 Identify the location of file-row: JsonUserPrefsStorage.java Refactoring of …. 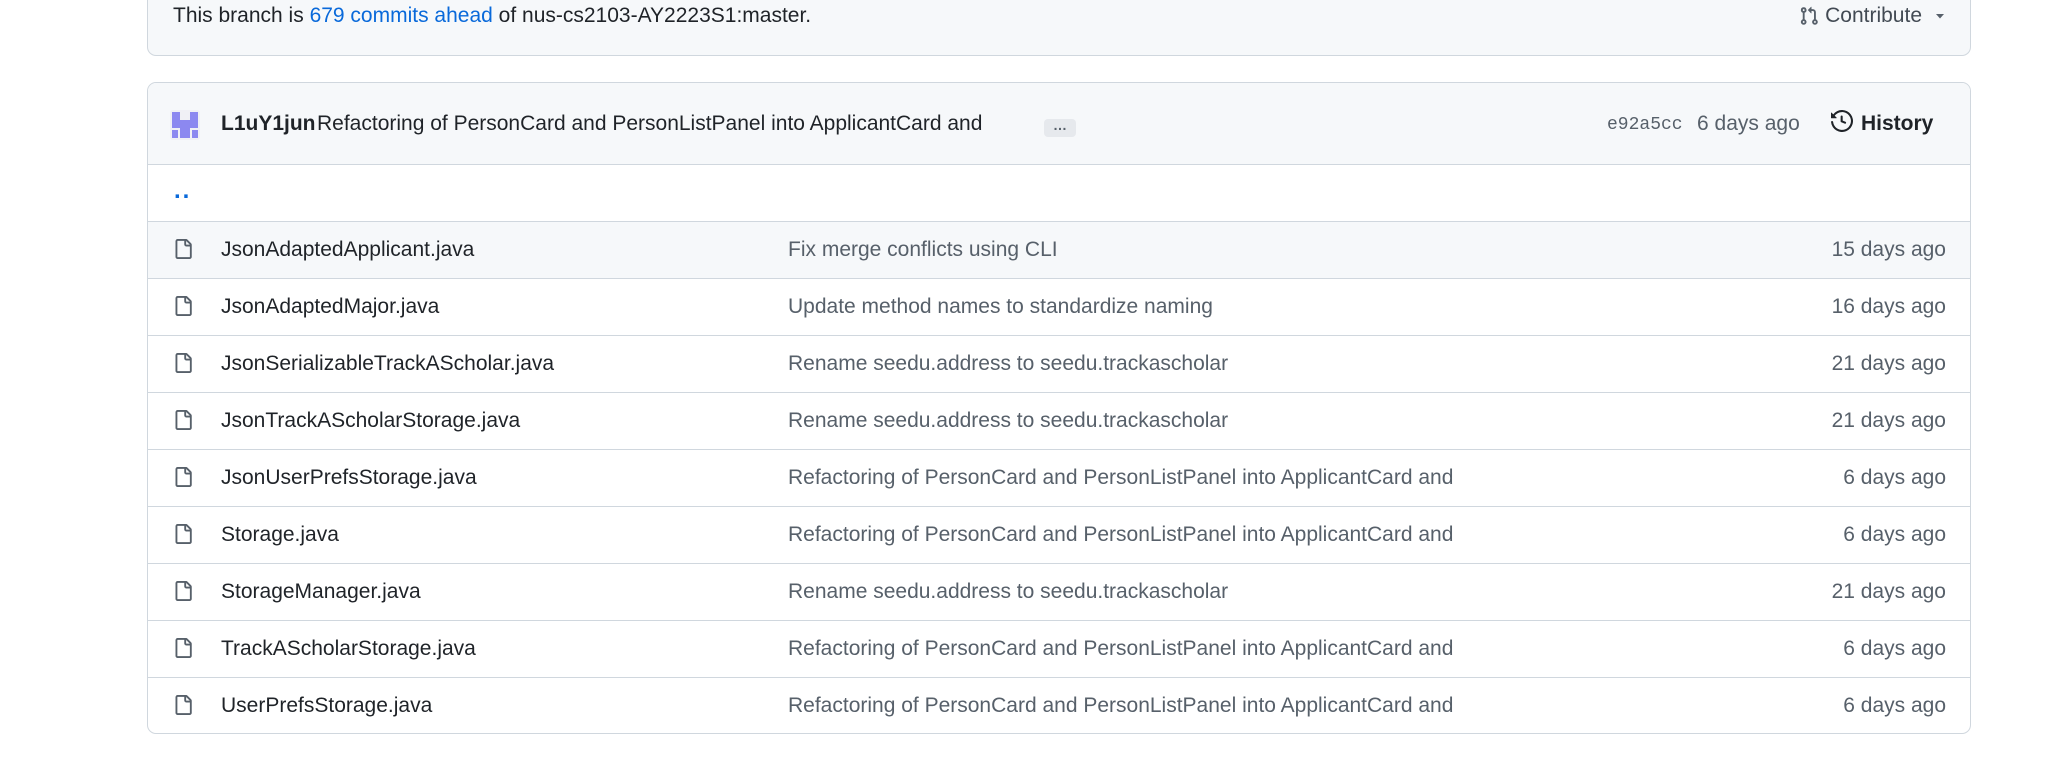
(1059, 478).